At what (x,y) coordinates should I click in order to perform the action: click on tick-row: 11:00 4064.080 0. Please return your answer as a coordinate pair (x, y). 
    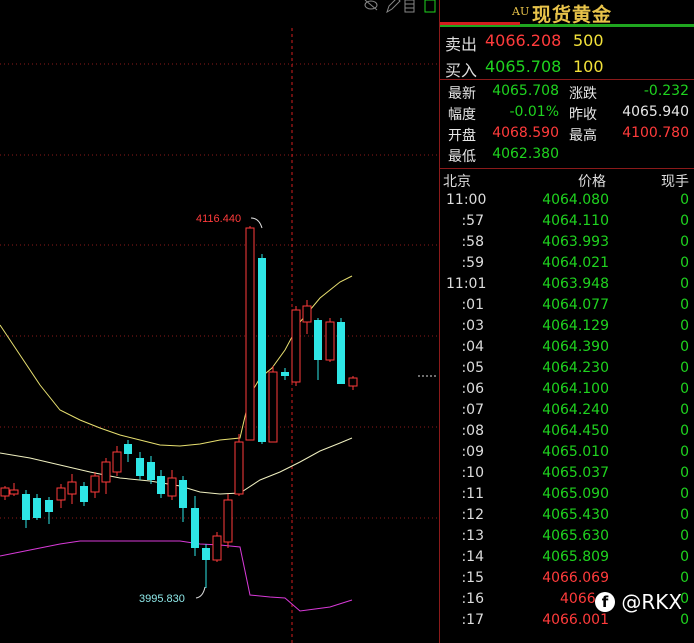
    Looking at the image, I should click on (567, 201).